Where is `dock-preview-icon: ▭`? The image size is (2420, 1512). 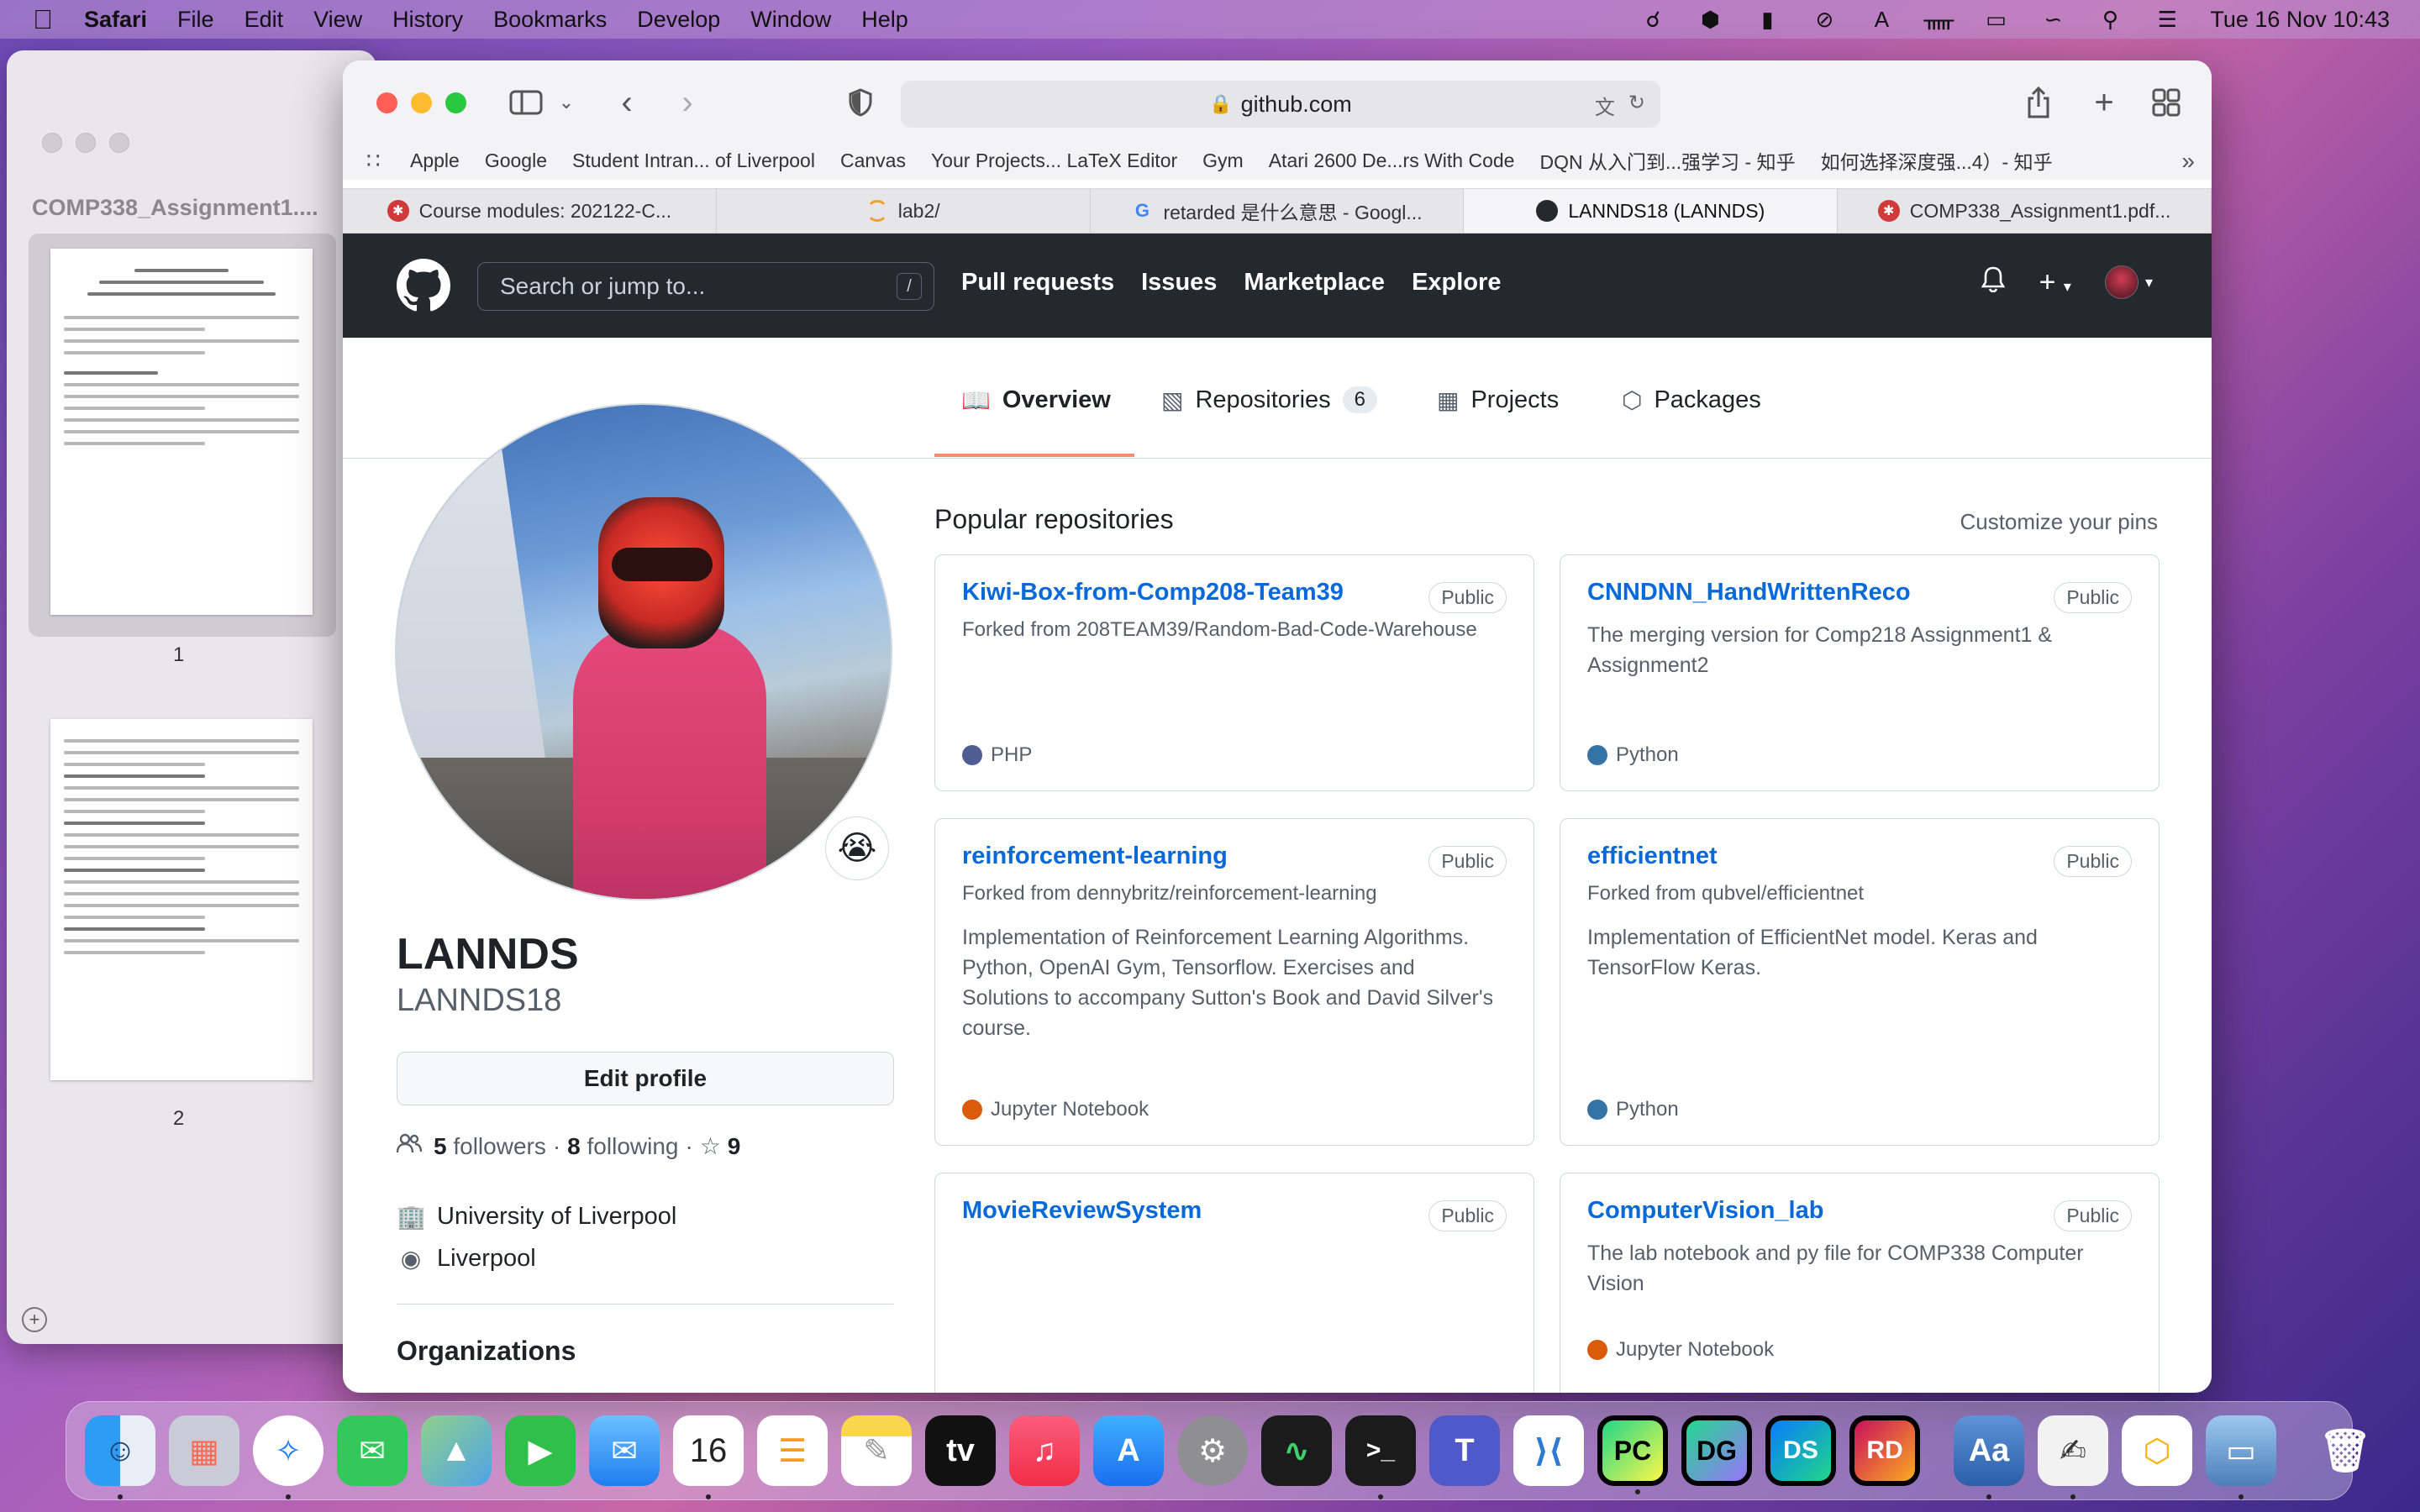 dock-preview-icon: ▭ is located at coordinates (2241, 1457).